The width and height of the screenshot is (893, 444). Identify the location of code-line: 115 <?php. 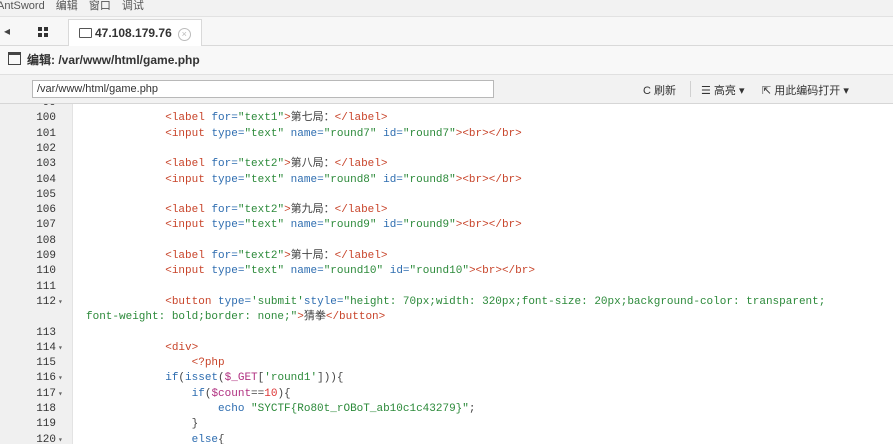
(446, 363).